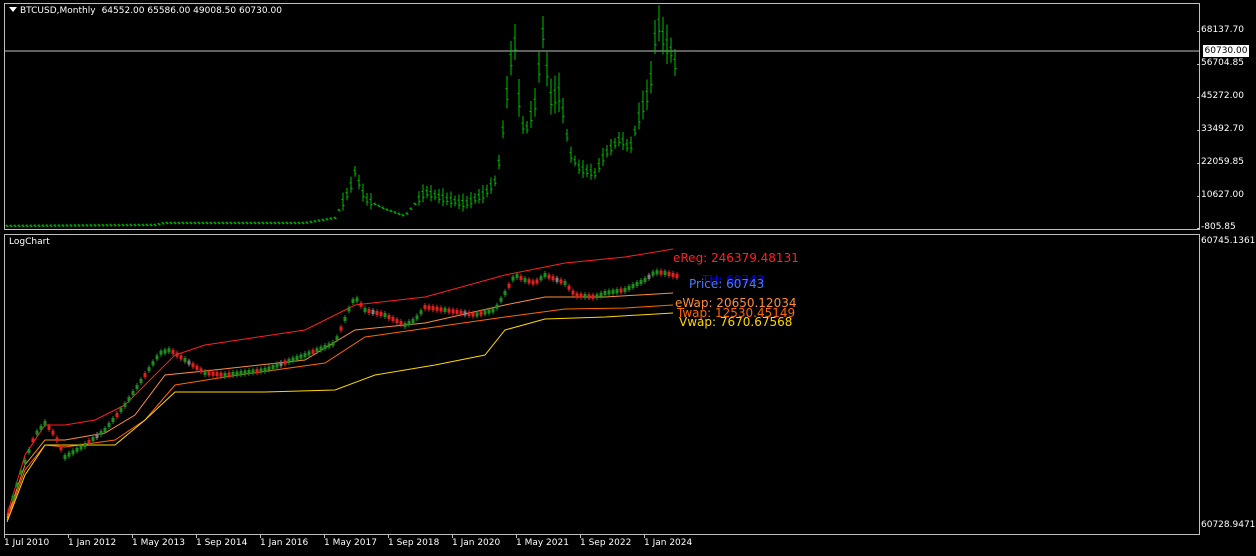 The image size is (1256, 556). Describe the element at coordinates (605, 541) in the screenshot. I see `time-tick: 1 Sep 2022` at that location.